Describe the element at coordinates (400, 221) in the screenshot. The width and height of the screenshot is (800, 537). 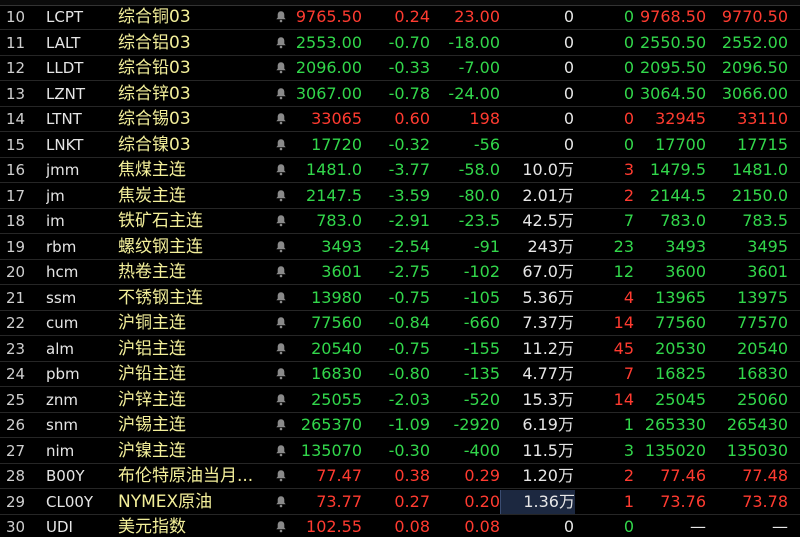
I see `quote-row: 18 im 铁矿石主连 783.0 -2.91 -23.5 42.5万 7 783.0 783.5` at that location.